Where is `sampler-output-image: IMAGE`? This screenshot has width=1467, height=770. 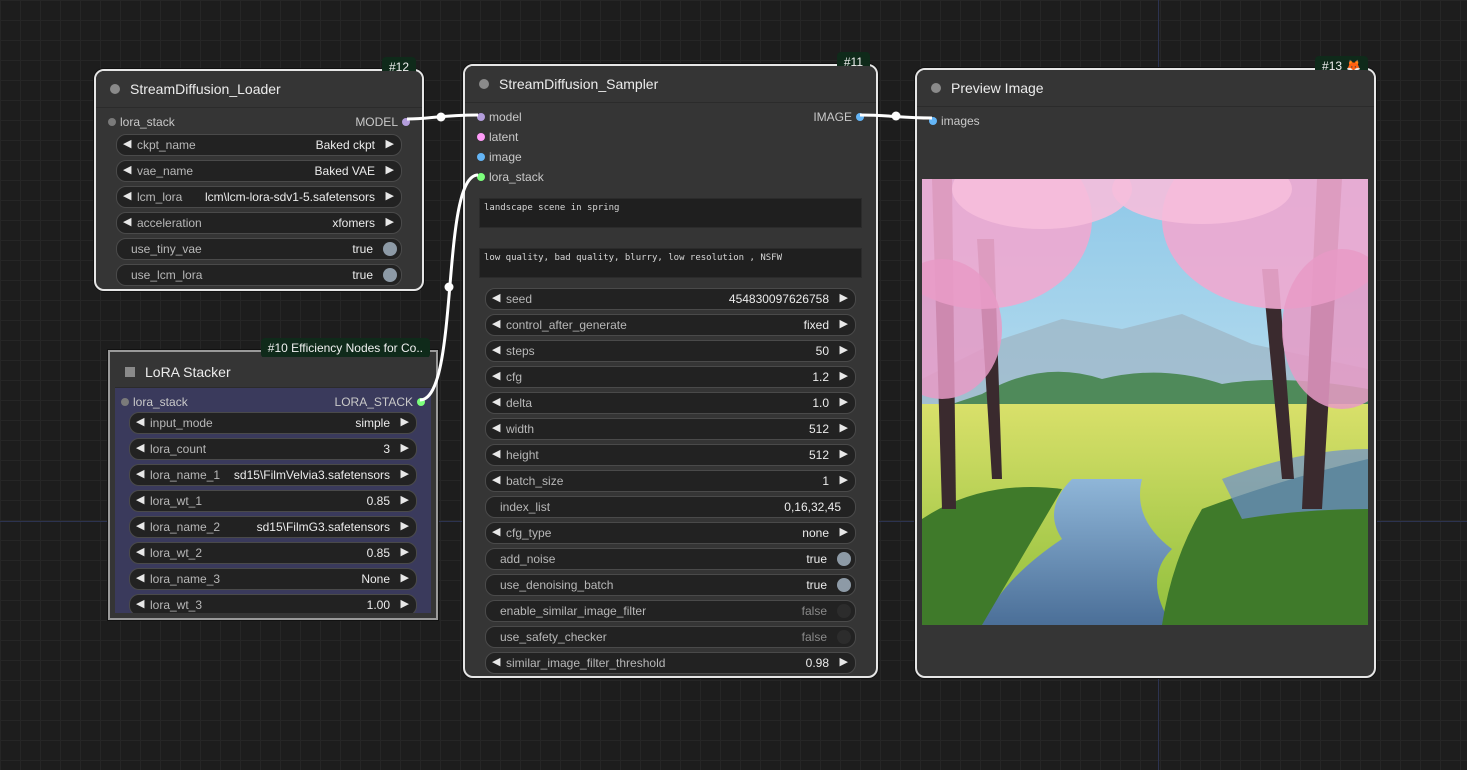
sampler-output-image: IMAGE is located at coordinates (838, 117).